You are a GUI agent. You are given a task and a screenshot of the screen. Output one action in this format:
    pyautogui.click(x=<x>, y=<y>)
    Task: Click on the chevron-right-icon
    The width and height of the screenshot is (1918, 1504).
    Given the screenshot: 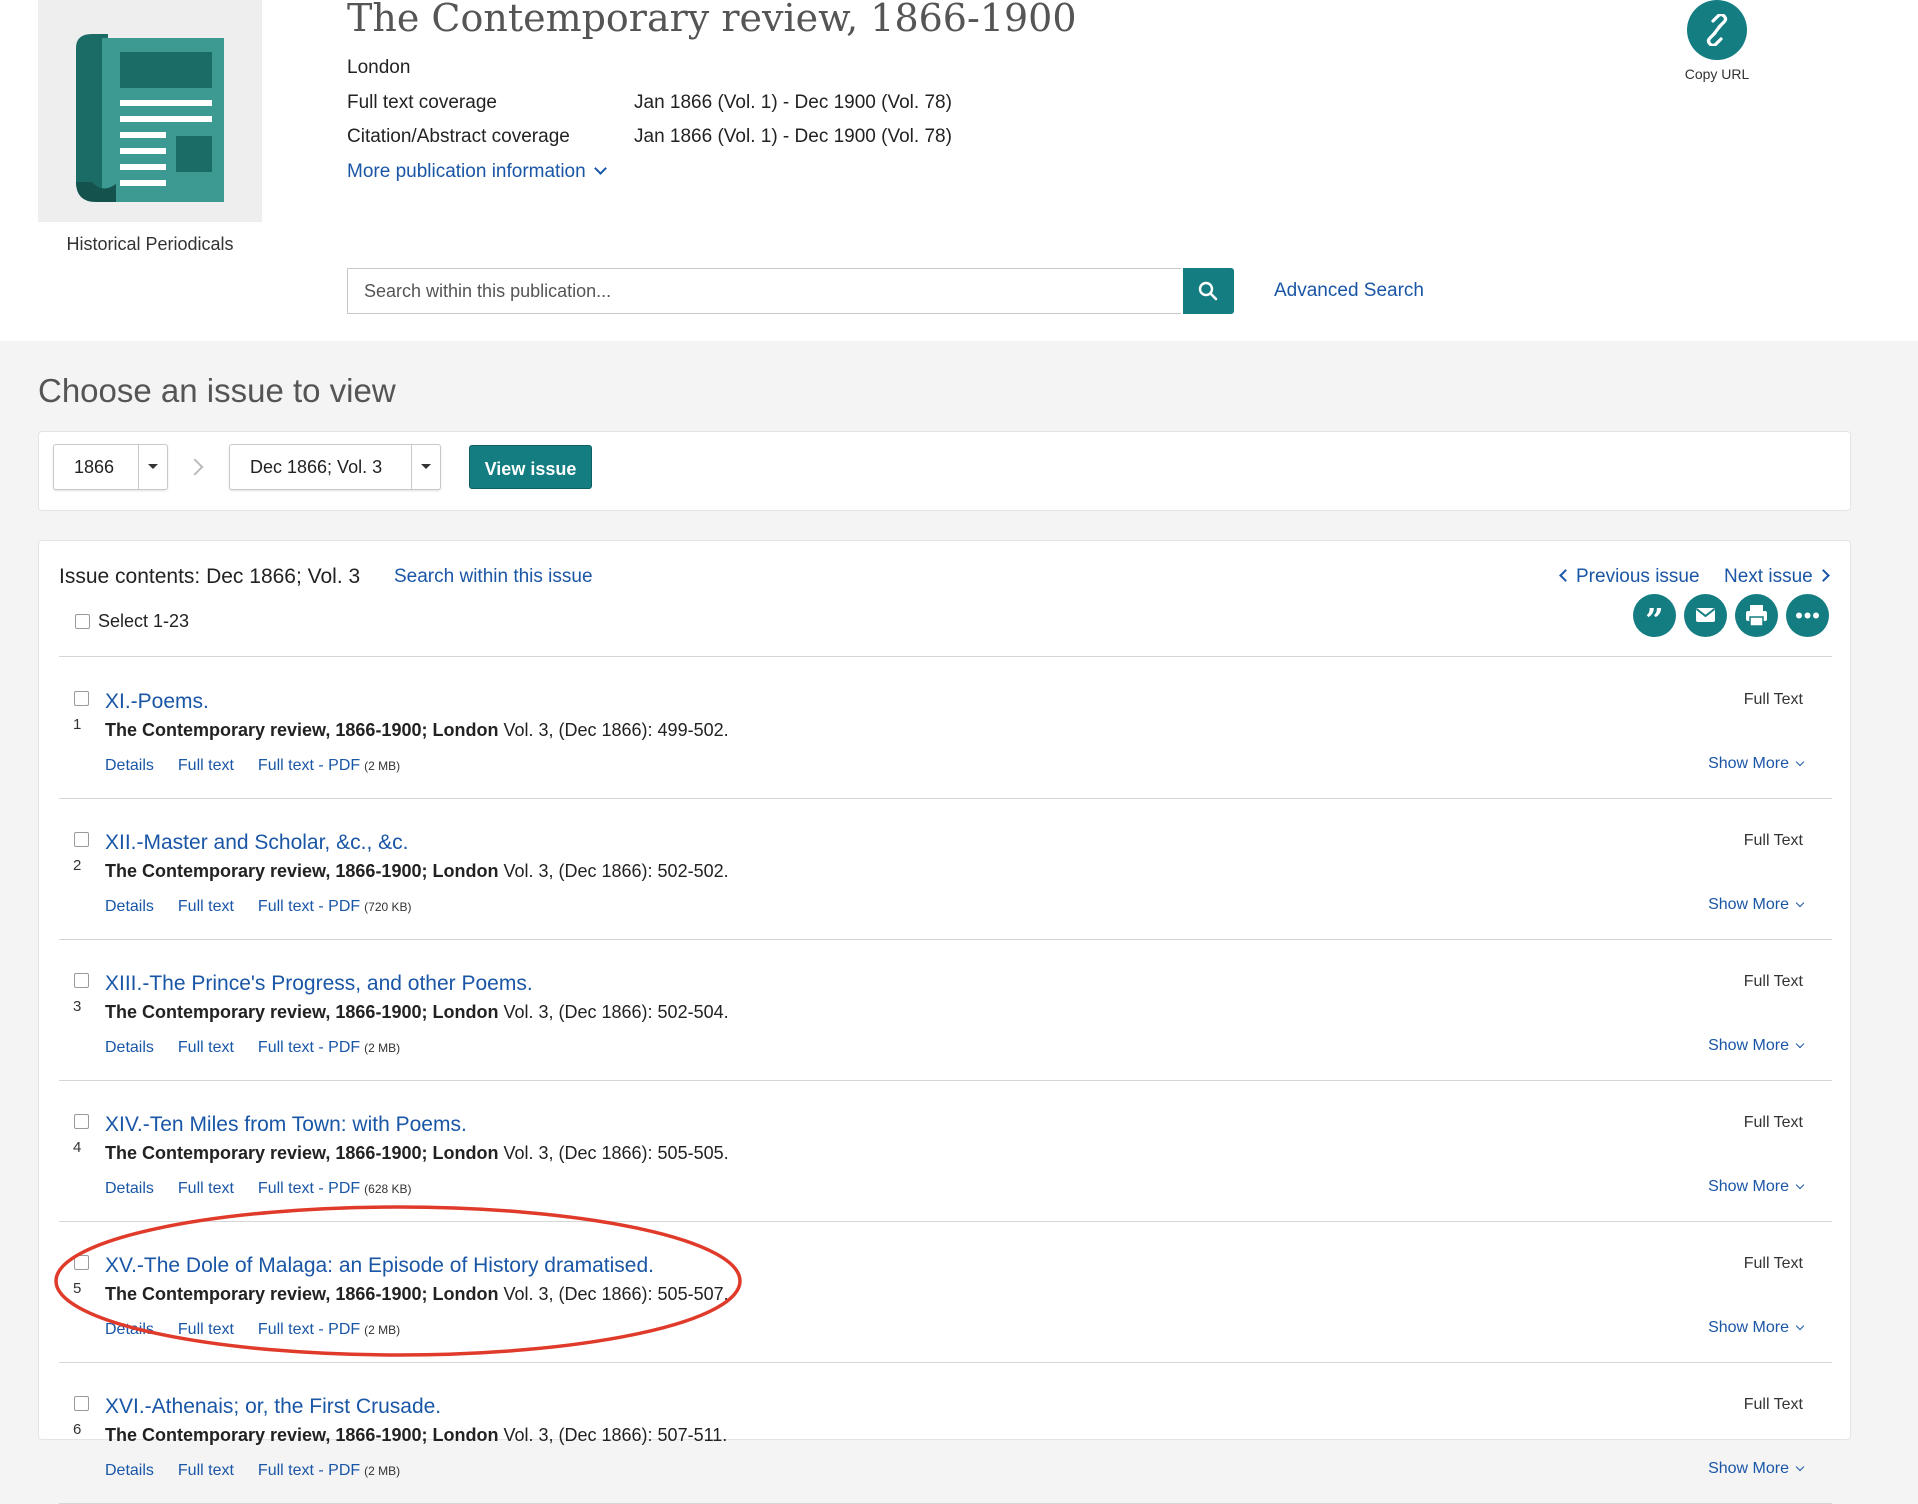 What is the action you would take?
    pyautogui.click(x=195, y=467)
    